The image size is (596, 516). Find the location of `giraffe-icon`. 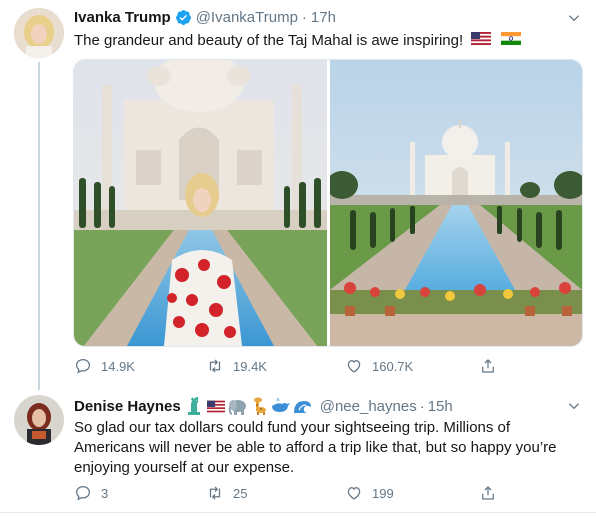

giraffe-icon is located at coordinates (259, 406).